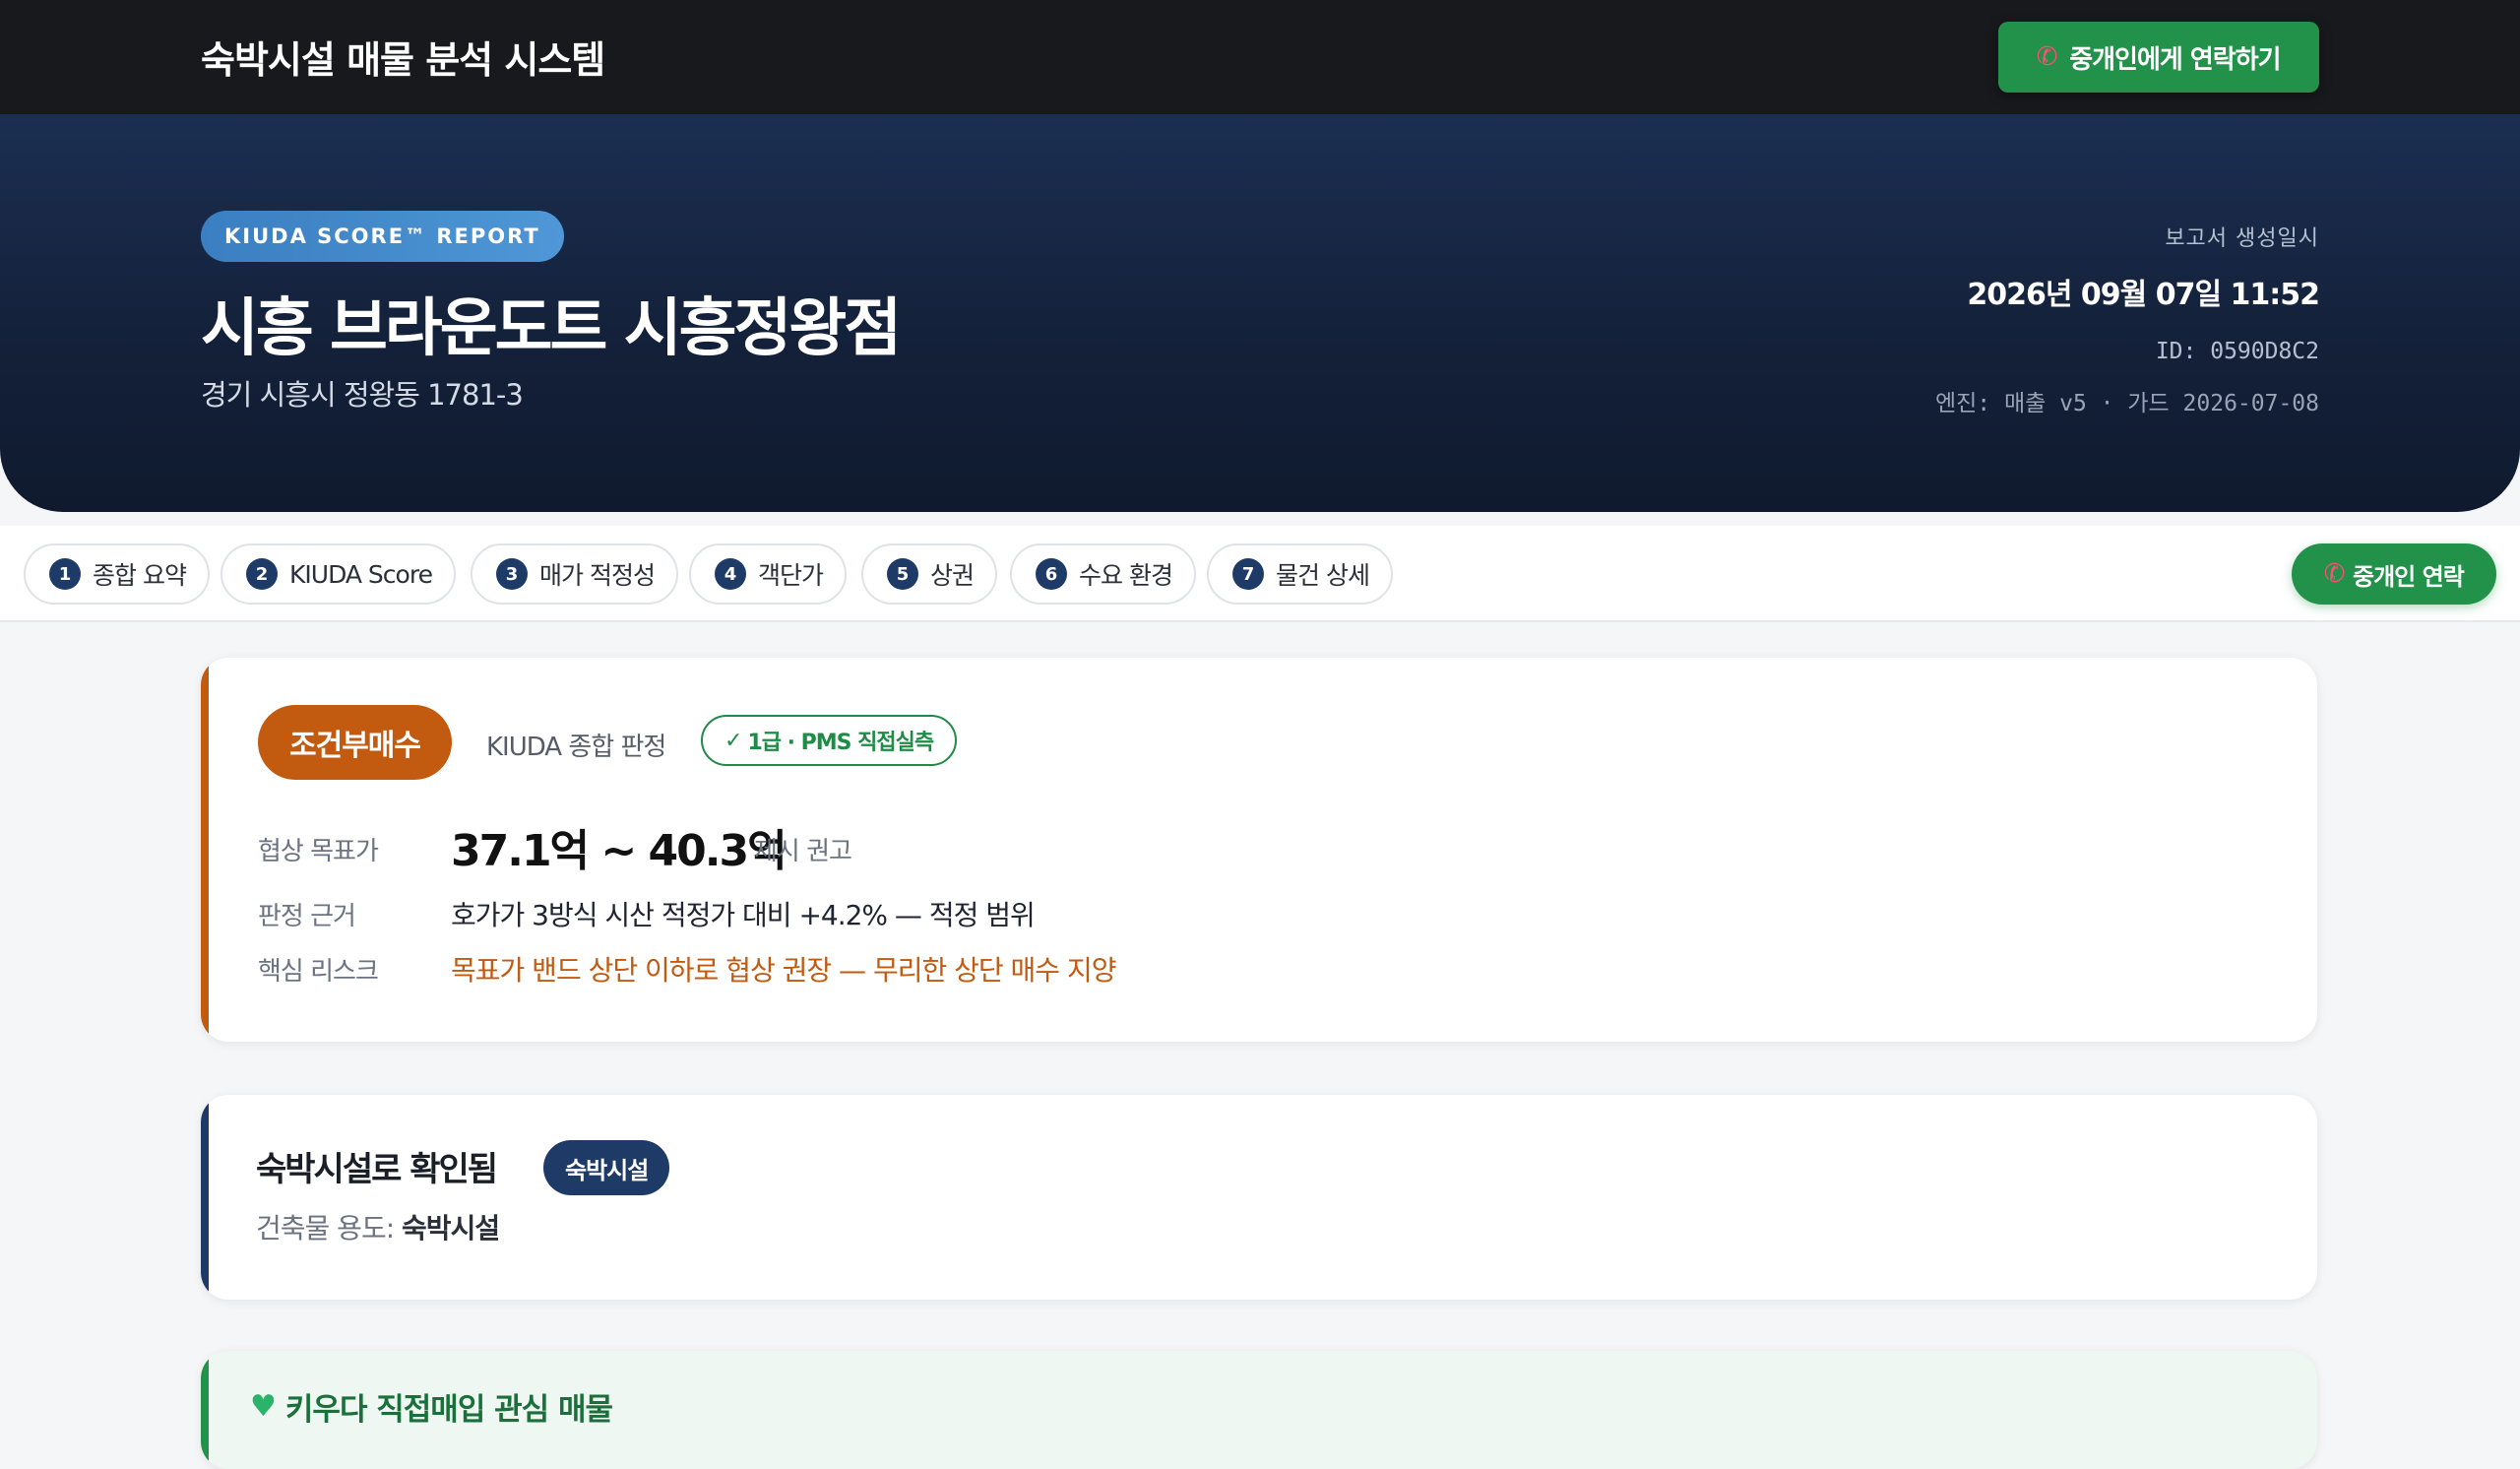  Describe the element at coordinates (2237, 351) in the screenshot. I see `report-id: ID: 0590D8C2` at that location.